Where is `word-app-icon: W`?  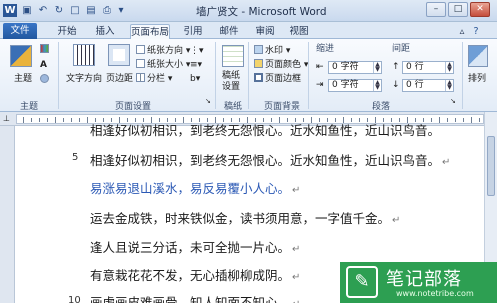 word-app-icon: W is located at coordinates (10, 10).